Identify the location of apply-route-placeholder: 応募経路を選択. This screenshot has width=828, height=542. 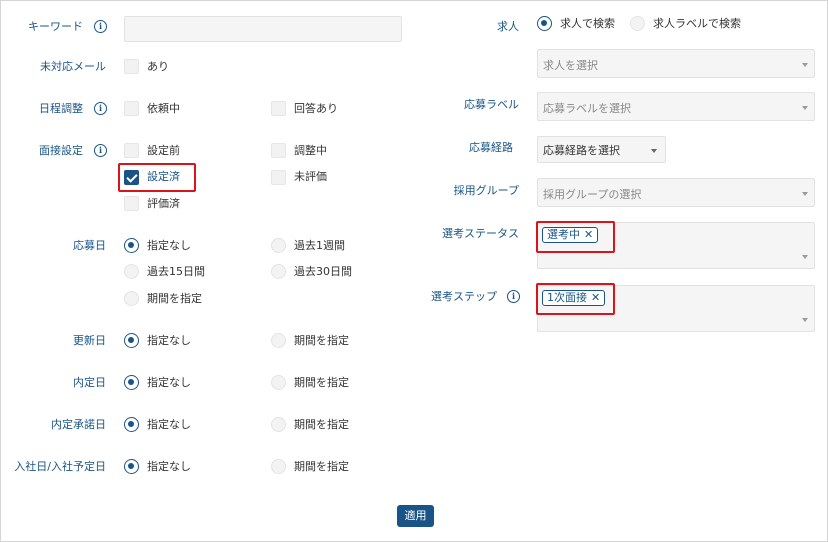
(581, 150).